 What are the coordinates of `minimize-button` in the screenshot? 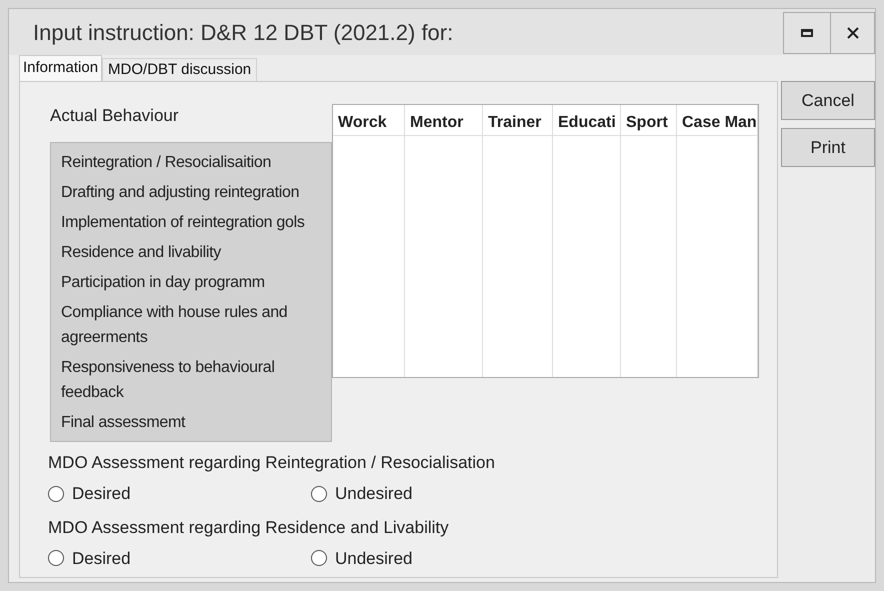 It's located at (807, 33).